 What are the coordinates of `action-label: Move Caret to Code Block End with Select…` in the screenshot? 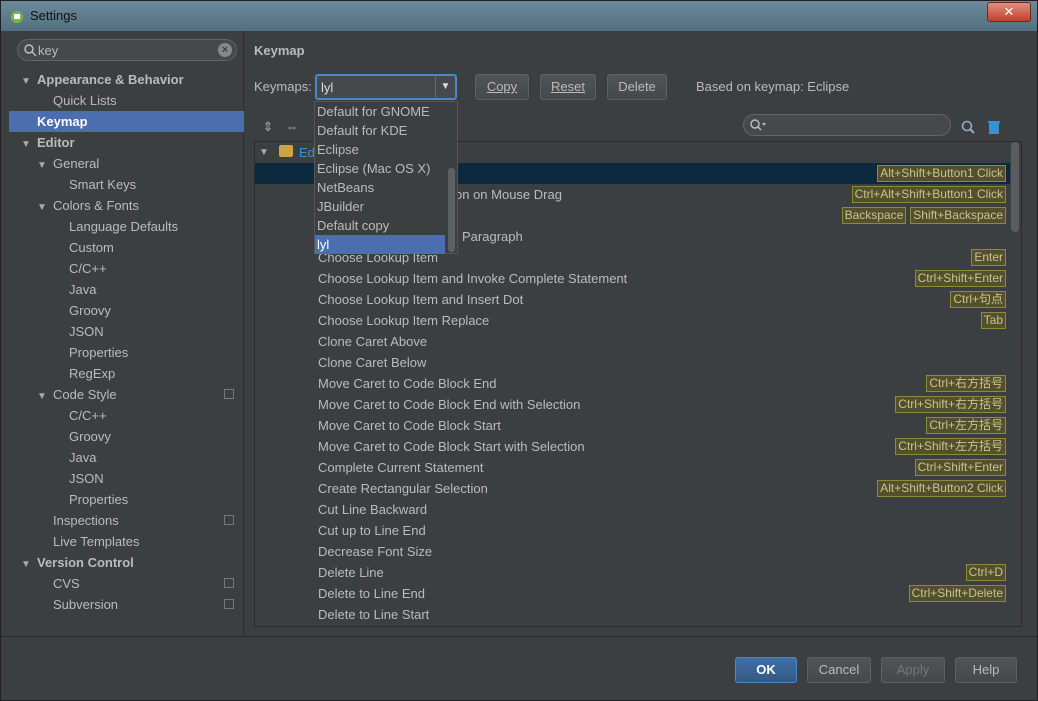 It's located at (449, 404).